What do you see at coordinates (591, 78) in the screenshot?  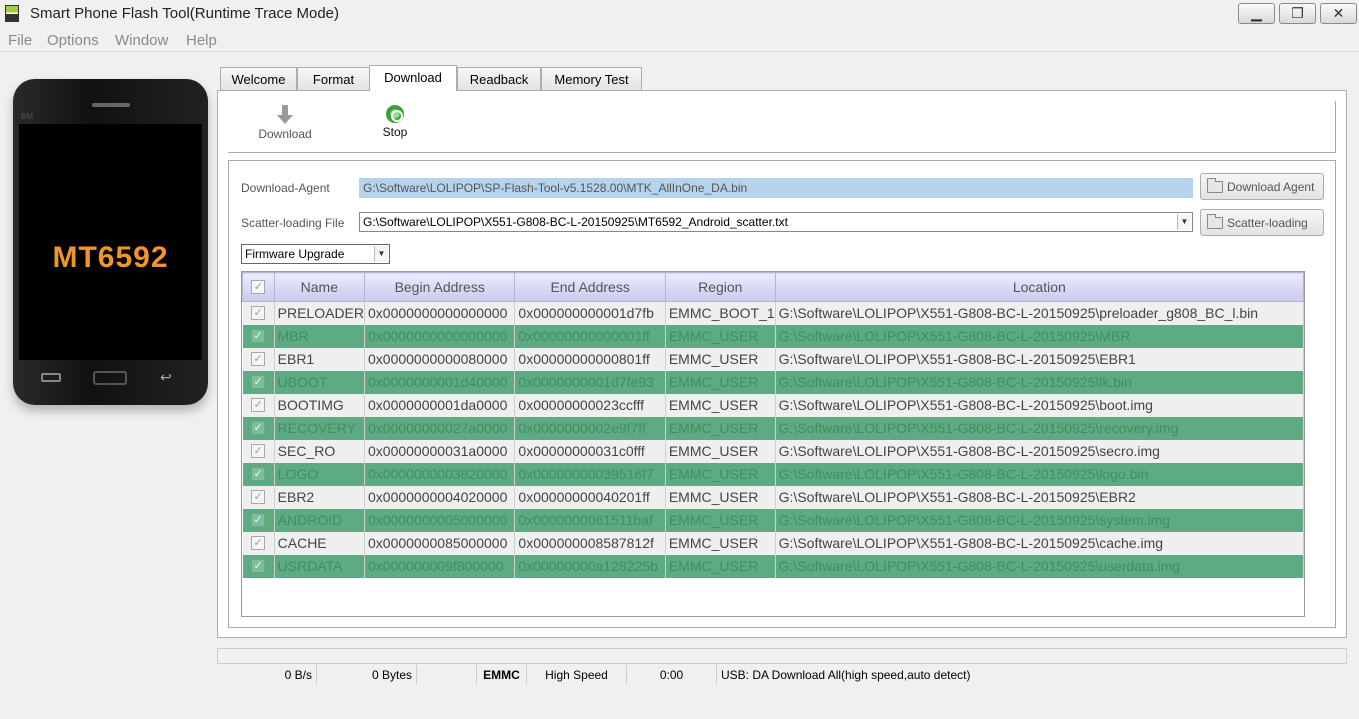 I see `tab-memory-test: Memory Test` at bounding box center [591, 78].